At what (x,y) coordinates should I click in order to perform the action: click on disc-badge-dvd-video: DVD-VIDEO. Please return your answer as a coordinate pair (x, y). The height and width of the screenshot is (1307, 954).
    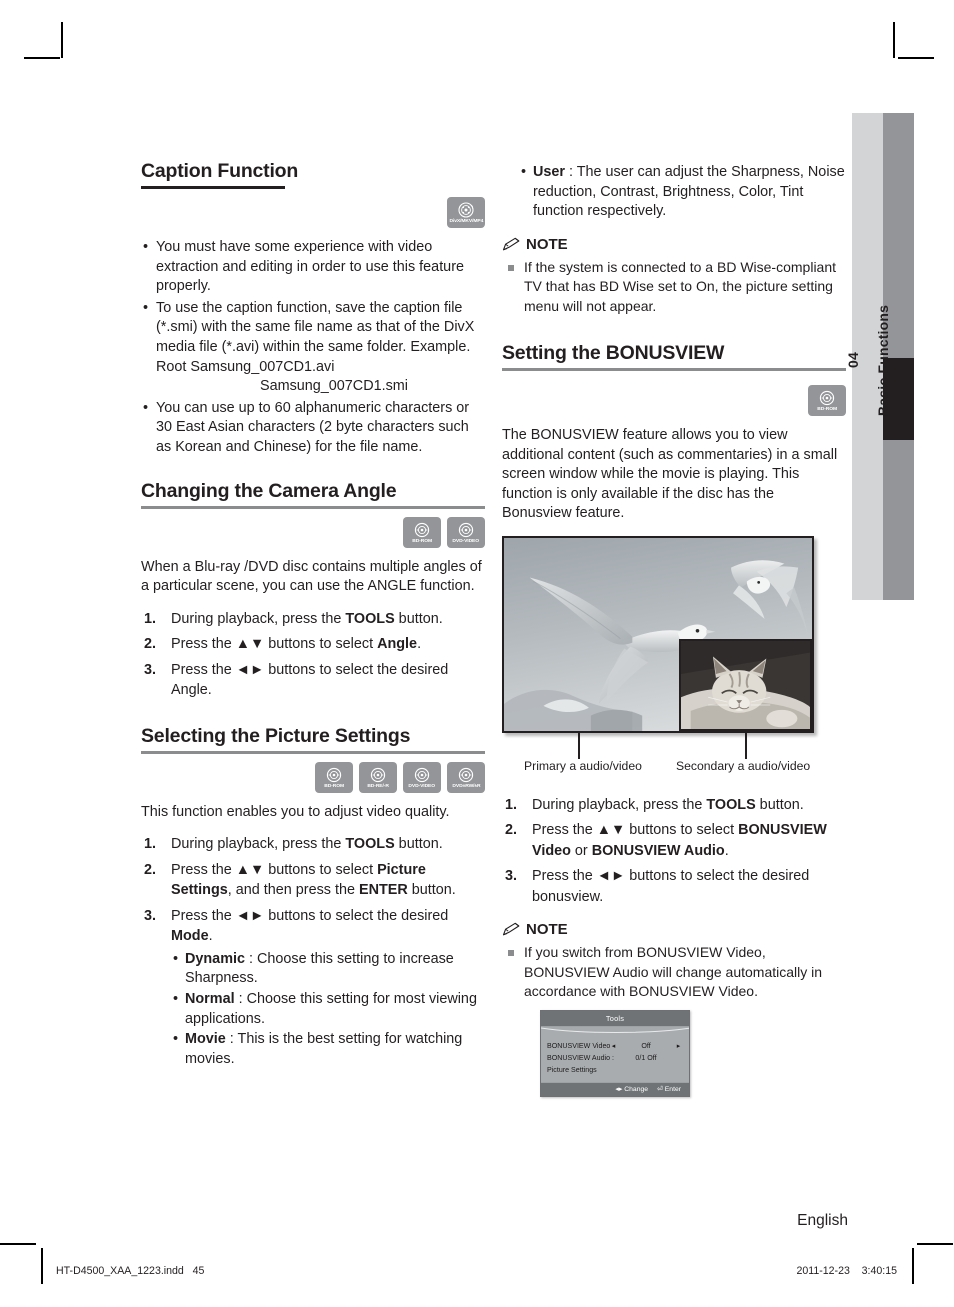
    Looking at the image, I should click on (422, 777).